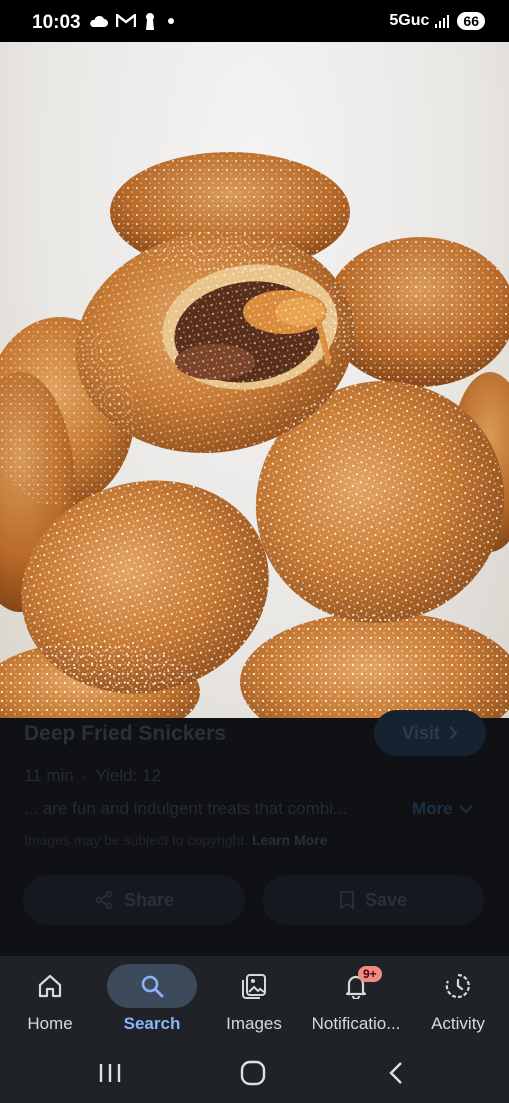  I want to click on save-button: Save, so click(373, 900).